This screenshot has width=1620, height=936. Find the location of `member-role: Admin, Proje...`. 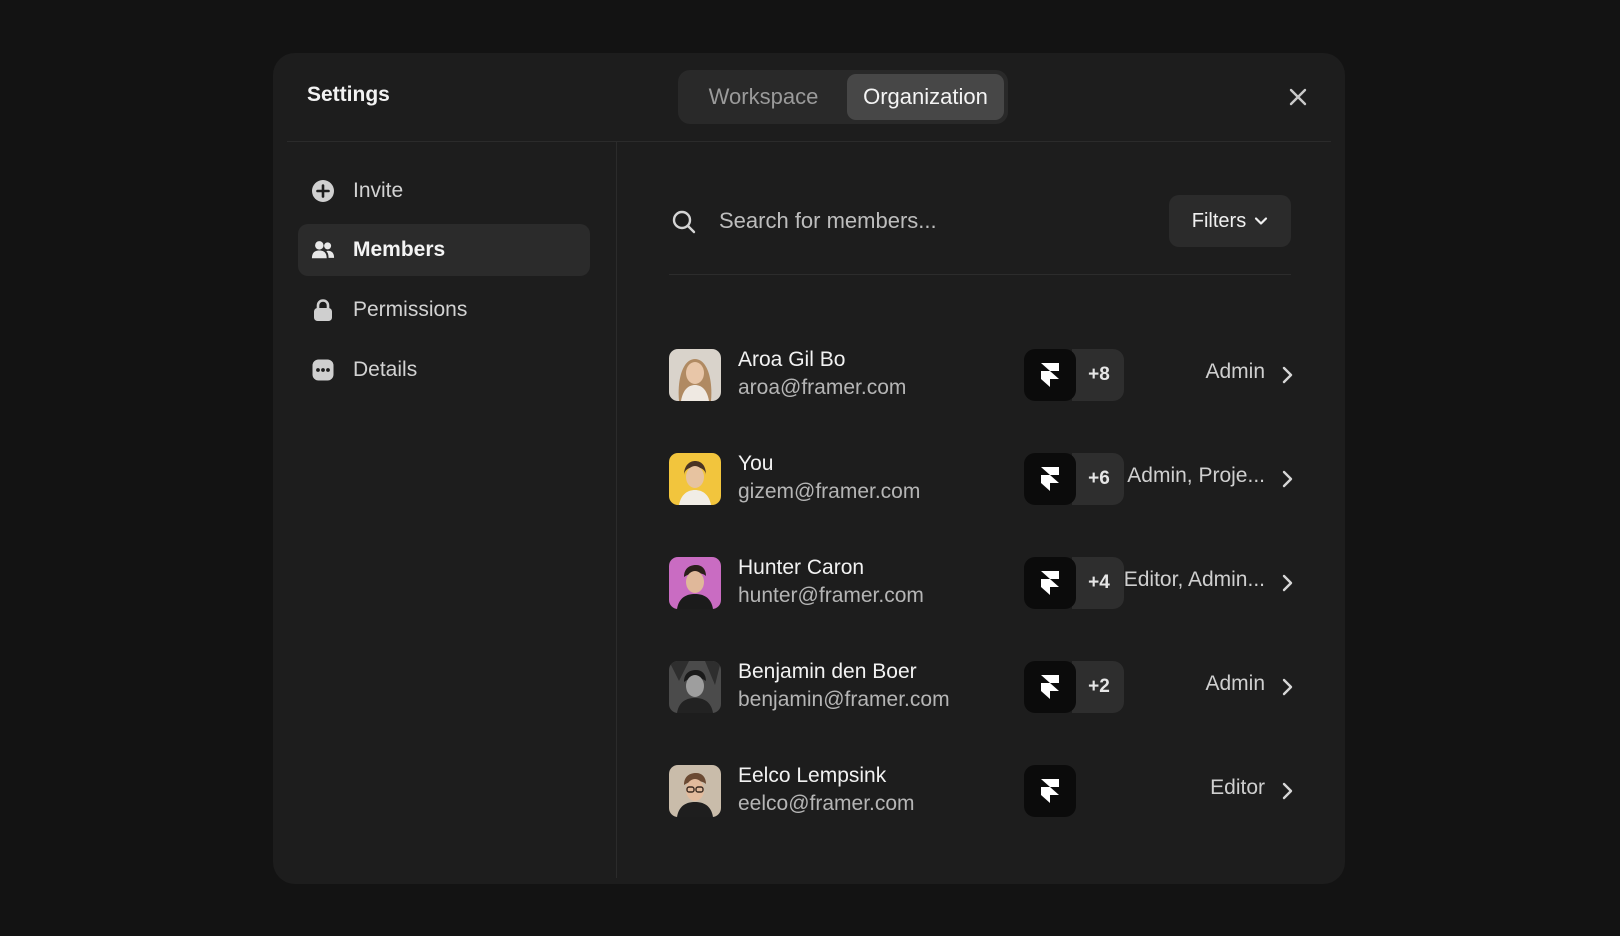

member-role: Admin, Proje... is located at coordinates (1196, 475).